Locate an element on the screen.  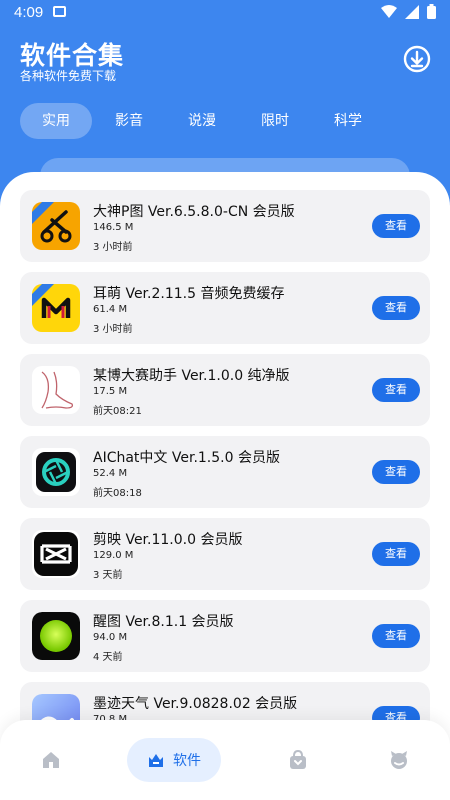
list-item: AIChat中文 Ver.1.5.0 会员版 52.4 M 前天08:18 查看 is located at coordinates (225, 472).